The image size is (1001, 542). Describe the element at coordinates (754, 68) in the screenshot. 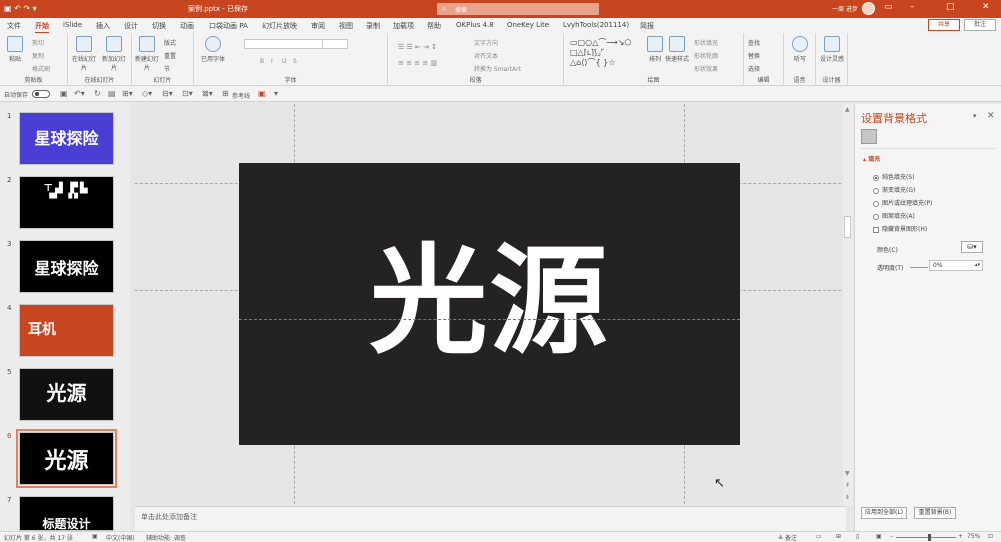

I see `select-button: 选择` at that location.